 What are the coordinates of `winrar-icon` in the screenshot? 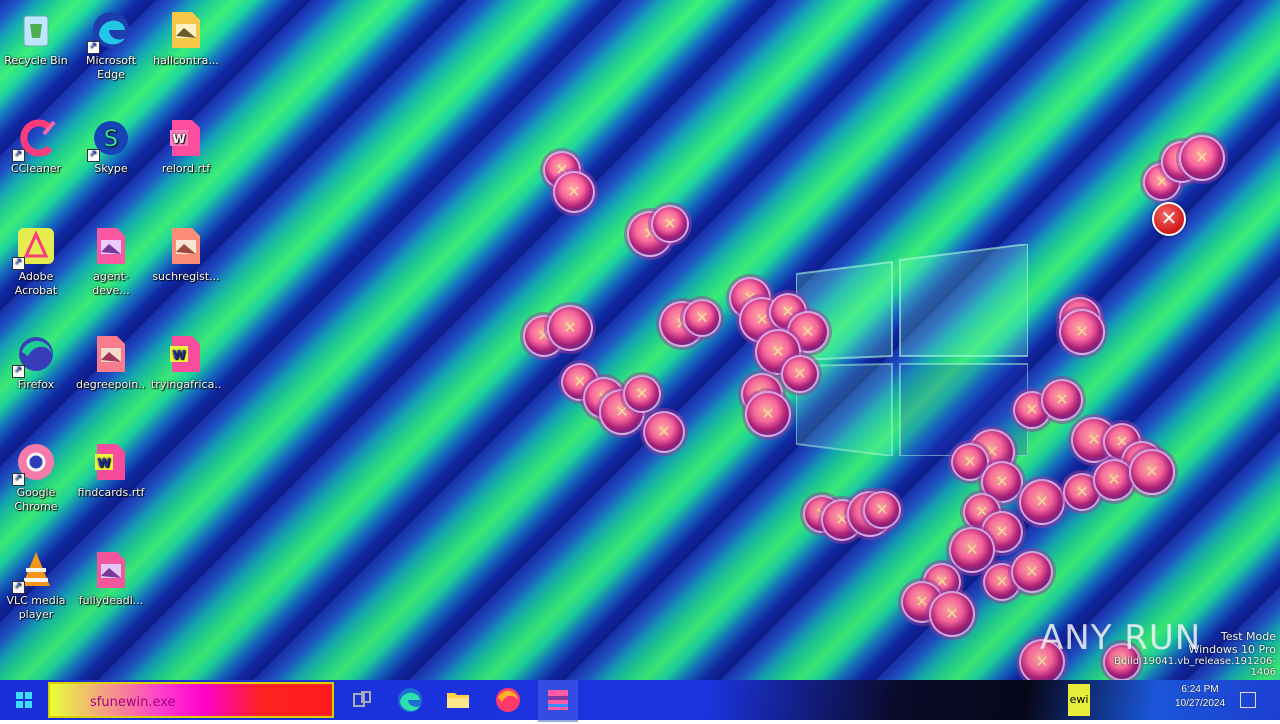 It's located at (558, 700).